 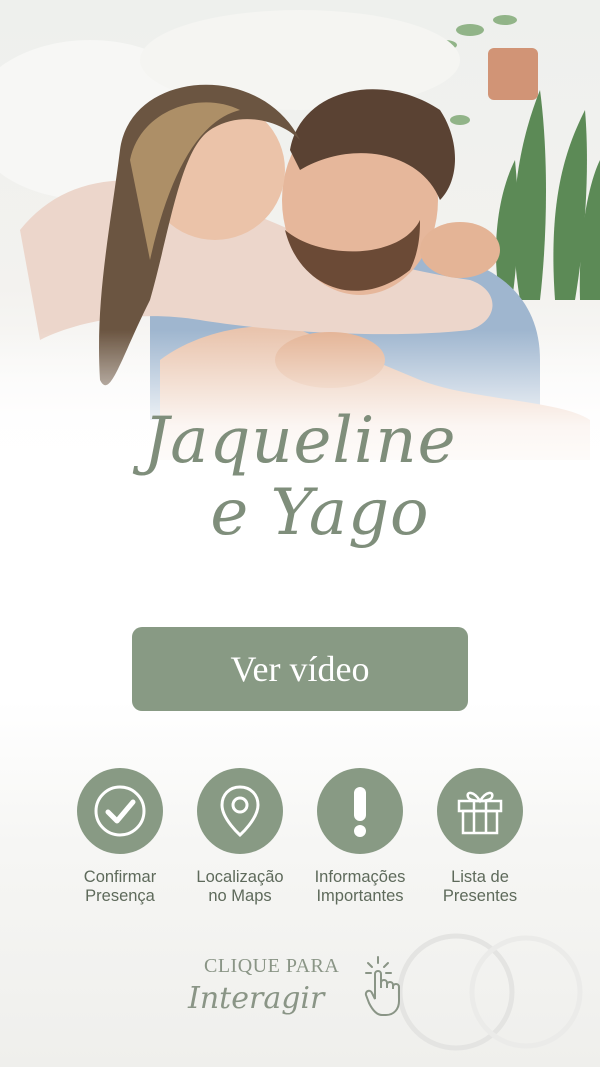 What do you see at coordinates (320, 513) in the screenshot?
I see `name-line-2: e Yago` at bounding box center [320, 513].